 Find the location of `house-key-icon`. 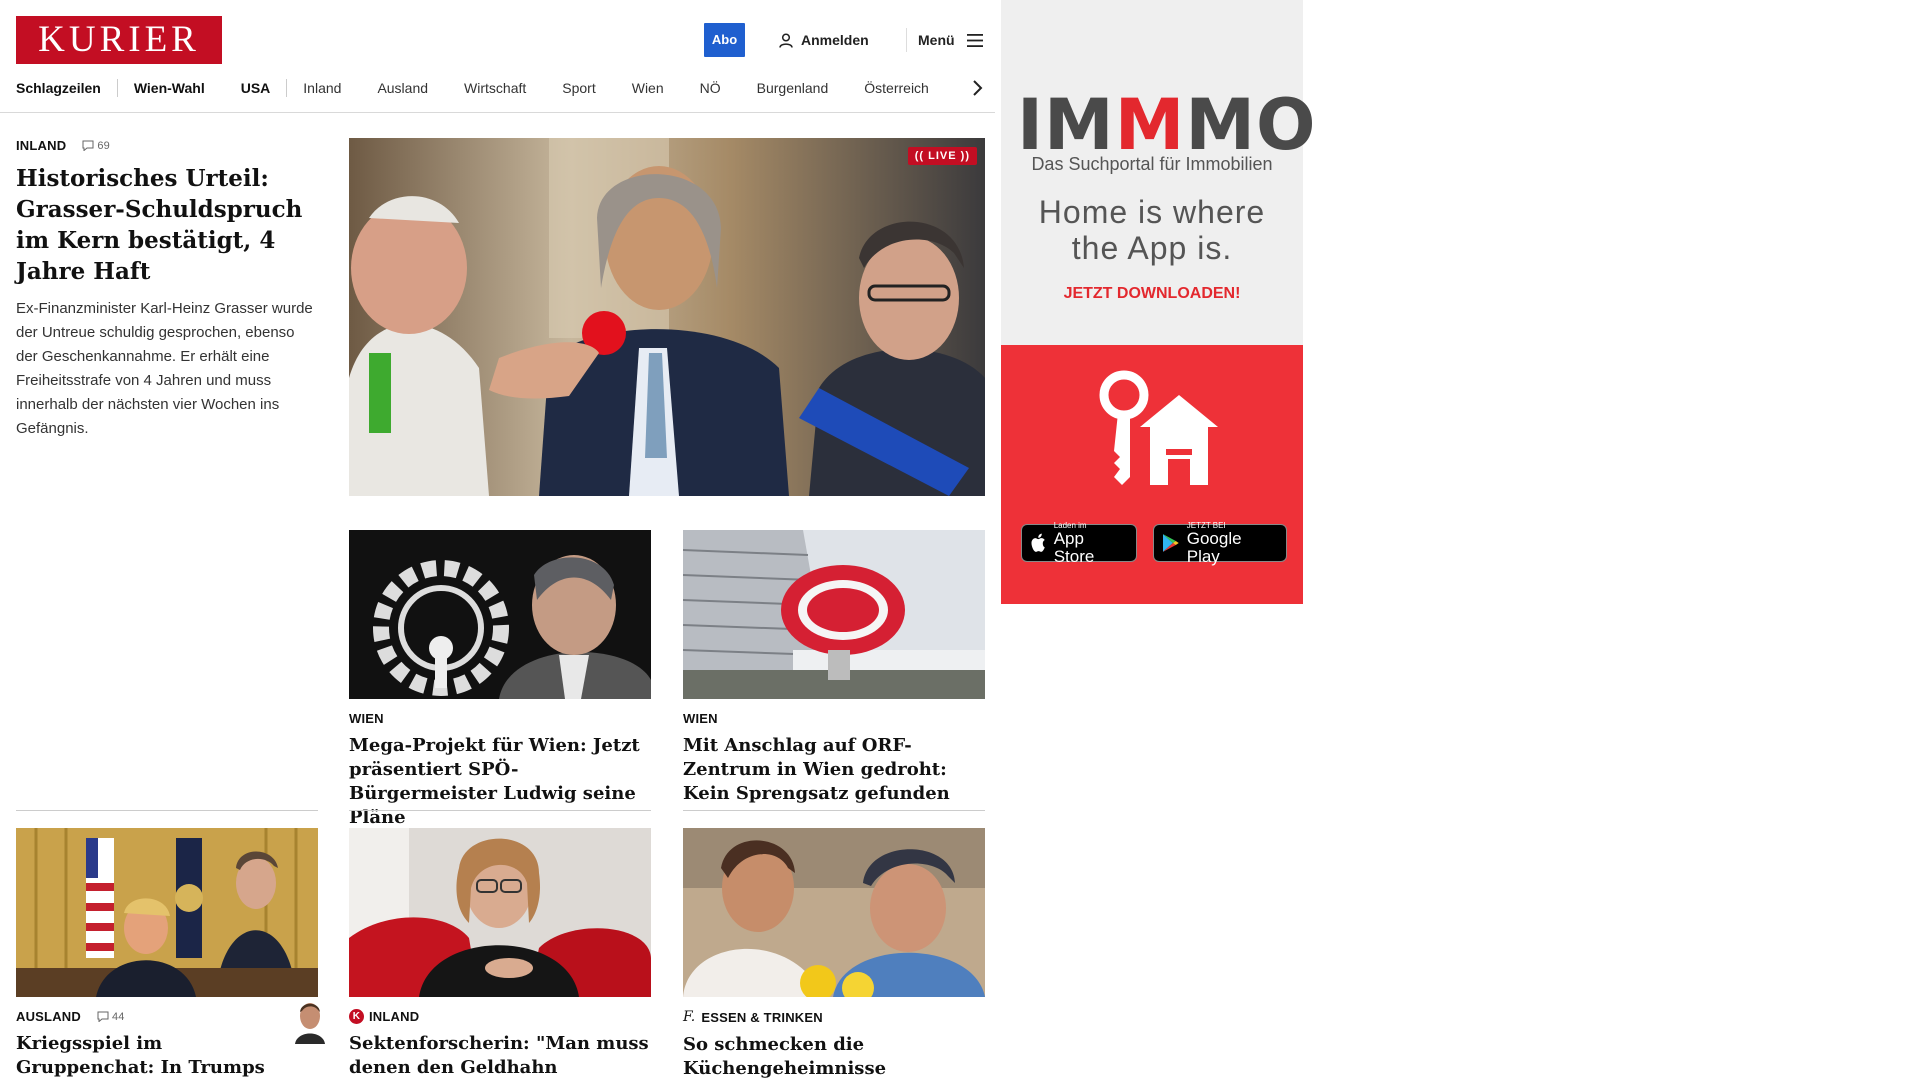

house-key-icon is located at coordinates (1158, 427).